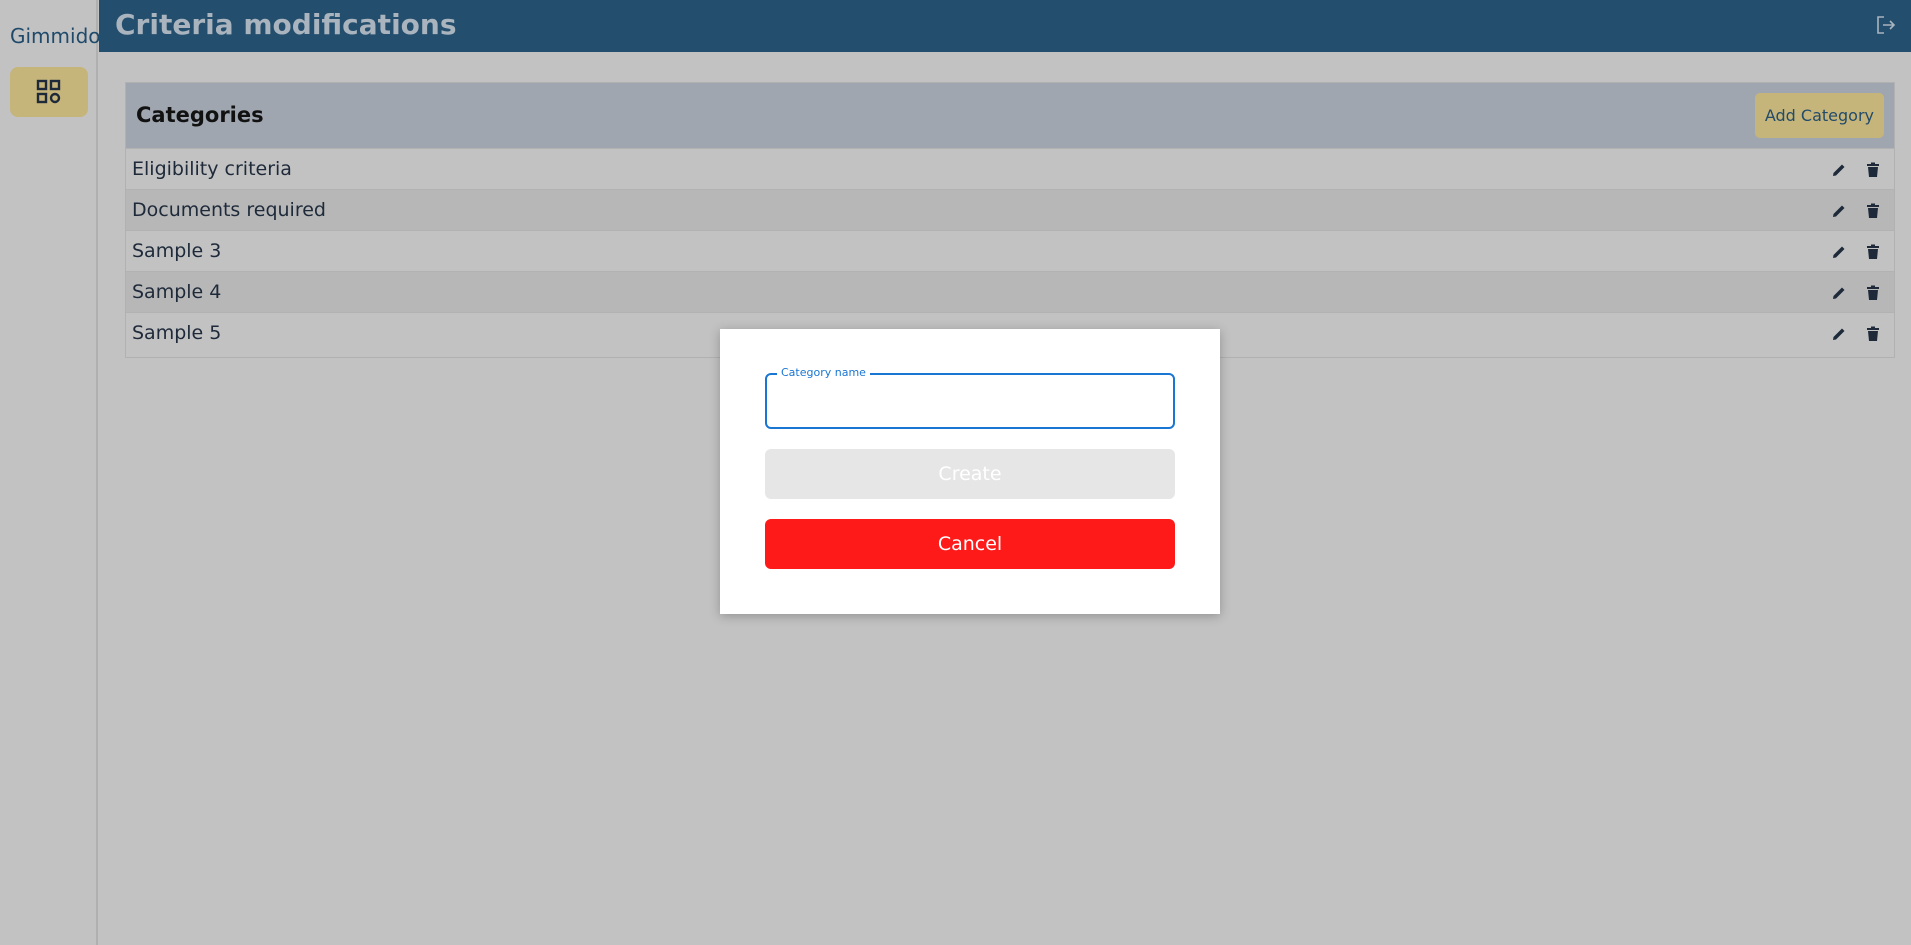 This screenshot has height=945, width=1911. What do you see at coordinates (55, 36) in the screenshot?
I see `brand-logo-text: Gimmido` at bounding box center [55, 36].